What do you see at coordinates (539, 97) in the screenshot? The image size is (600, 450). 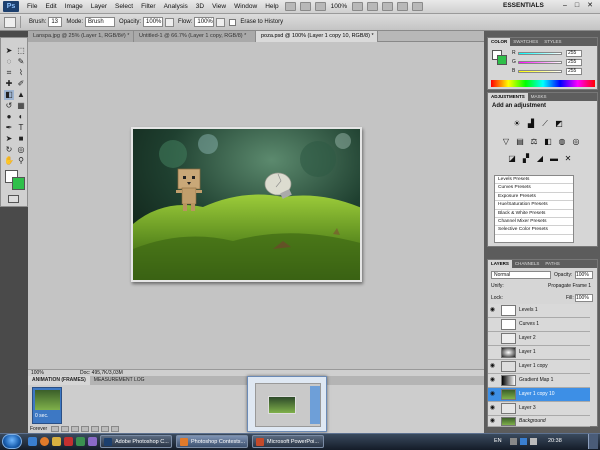 I see `tab-masks: MASKS` at bounding box center [539, 97].